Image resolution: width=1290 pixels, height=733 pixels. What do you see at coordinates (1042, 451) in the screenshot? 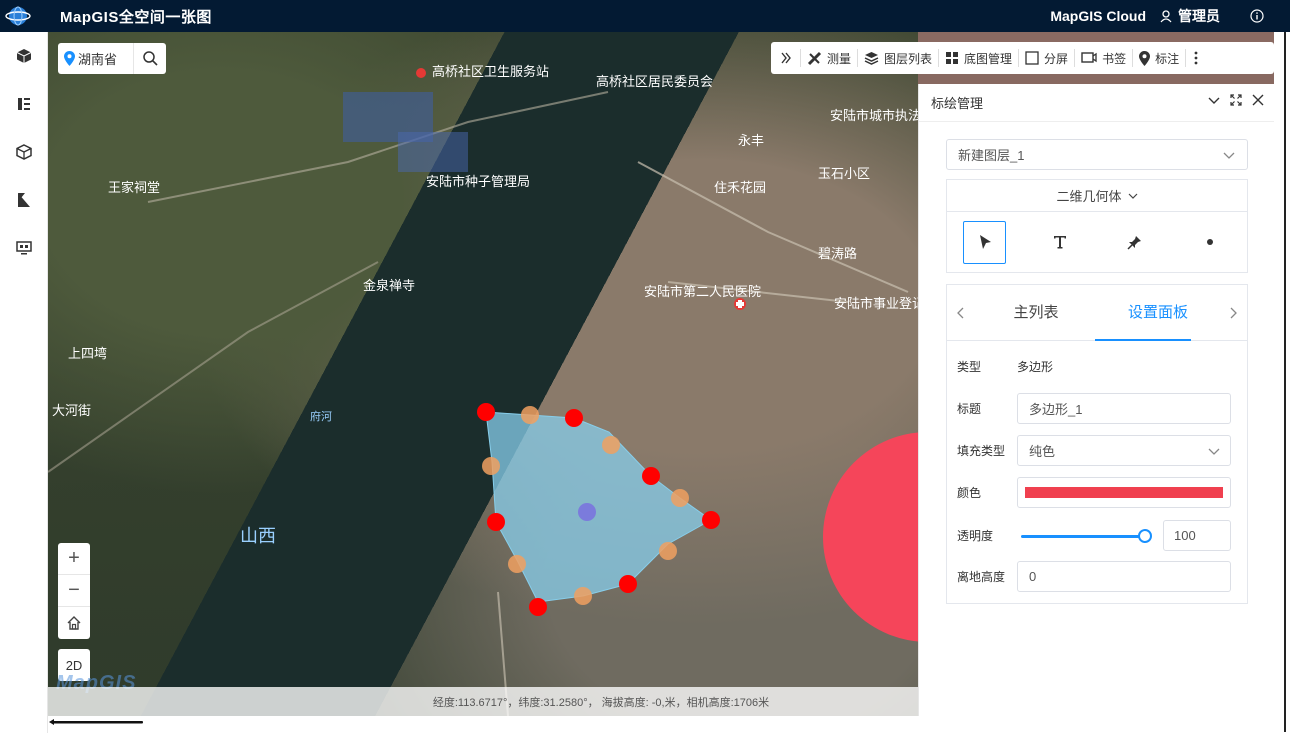
I see `fill-type-value: 纯色` at bounding box center [1042, 451].